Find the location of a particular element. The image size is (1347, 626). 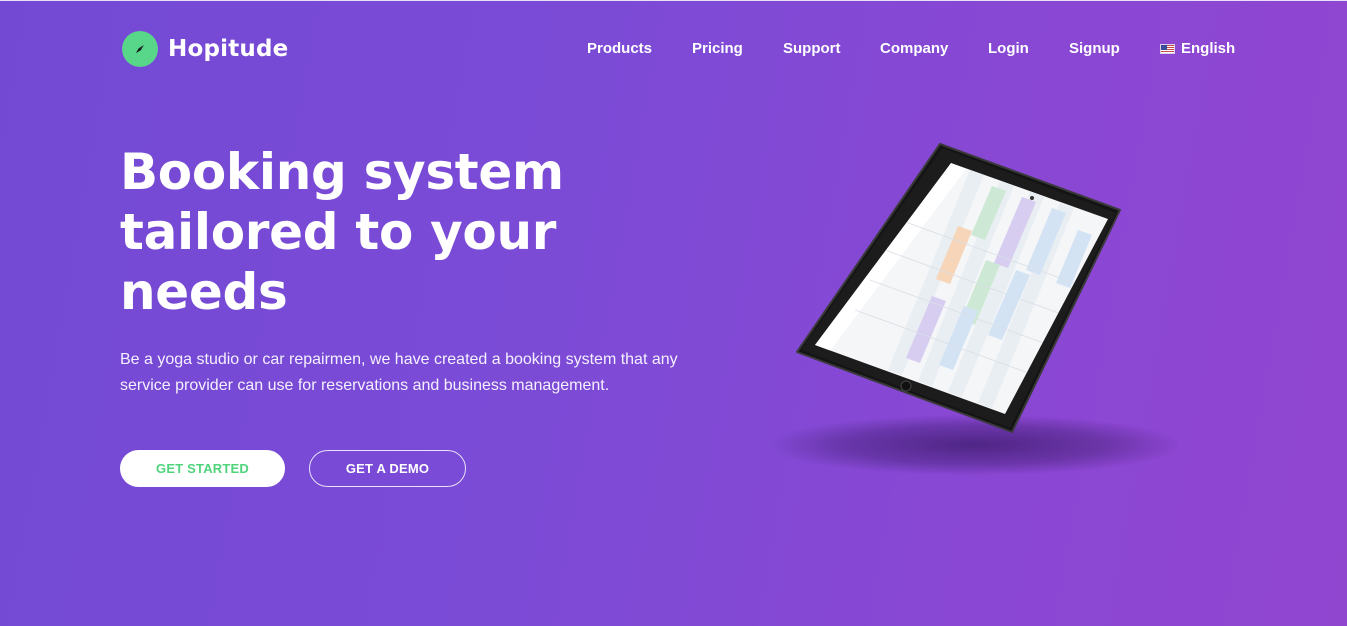

us-flag-icon is located at coordinates (1167, 48).